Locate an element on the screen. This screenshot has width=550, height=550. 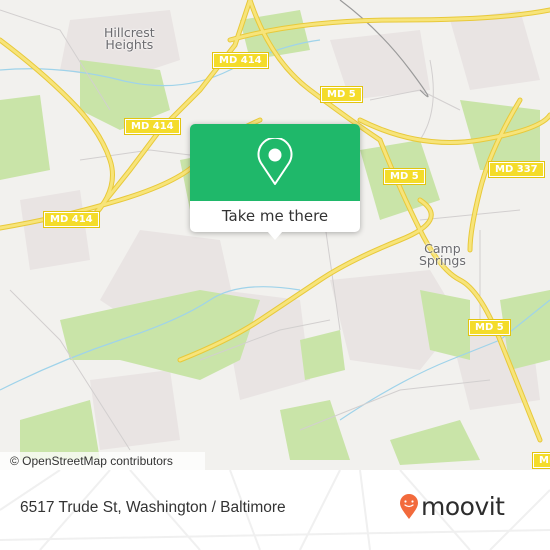
moovit-pin-icon is located at coordinates (409, 506).